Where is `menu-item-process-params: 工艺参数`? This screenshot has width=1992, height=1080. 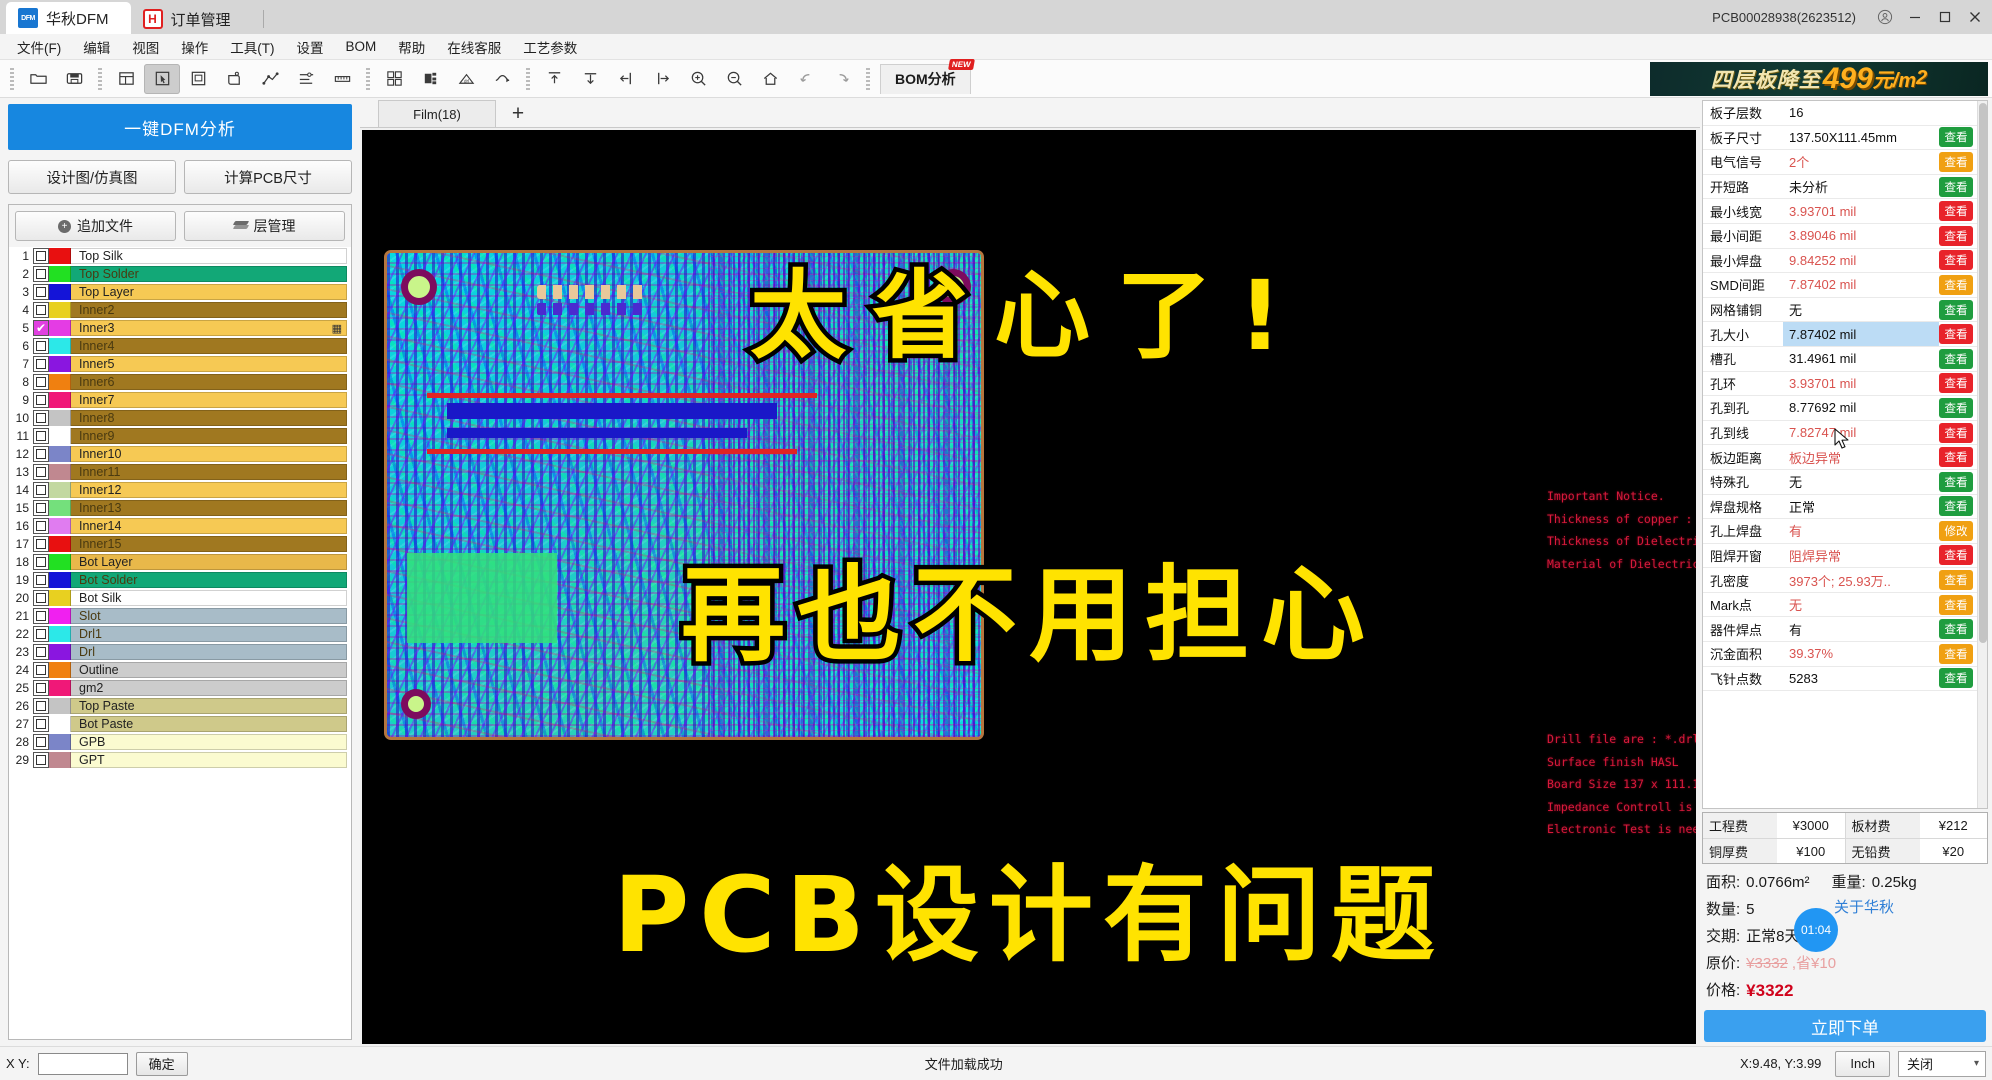
menu-item-process-params: 工艺参数 is located at coordinates (550, 47).